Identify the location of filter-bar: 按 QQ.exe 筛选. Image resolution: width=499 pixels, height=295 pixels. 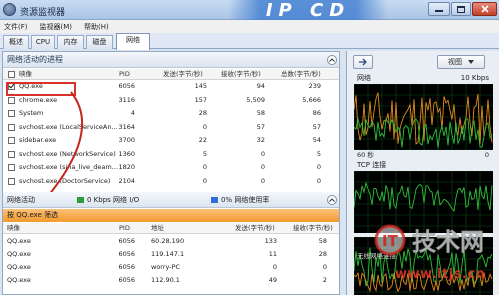
(171, 215).